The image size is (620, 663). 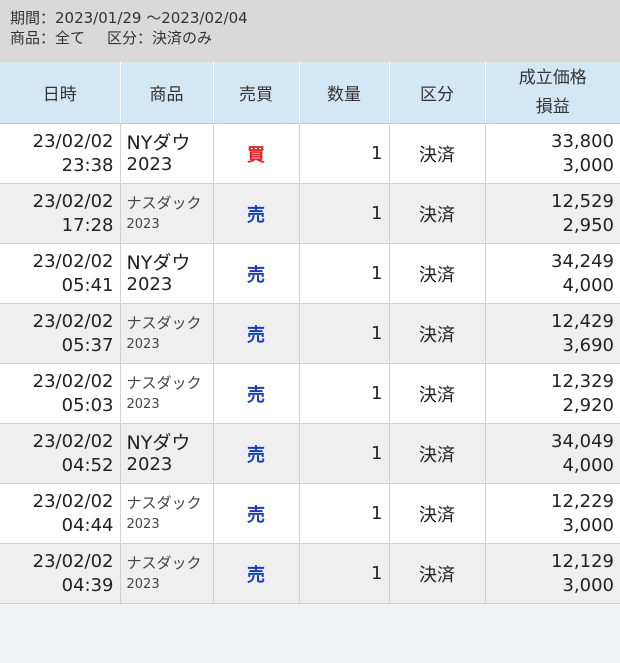 I want to click on filter-period: 期間：2023/01/29 〜2023/02/04, so click(x=129, y=18).